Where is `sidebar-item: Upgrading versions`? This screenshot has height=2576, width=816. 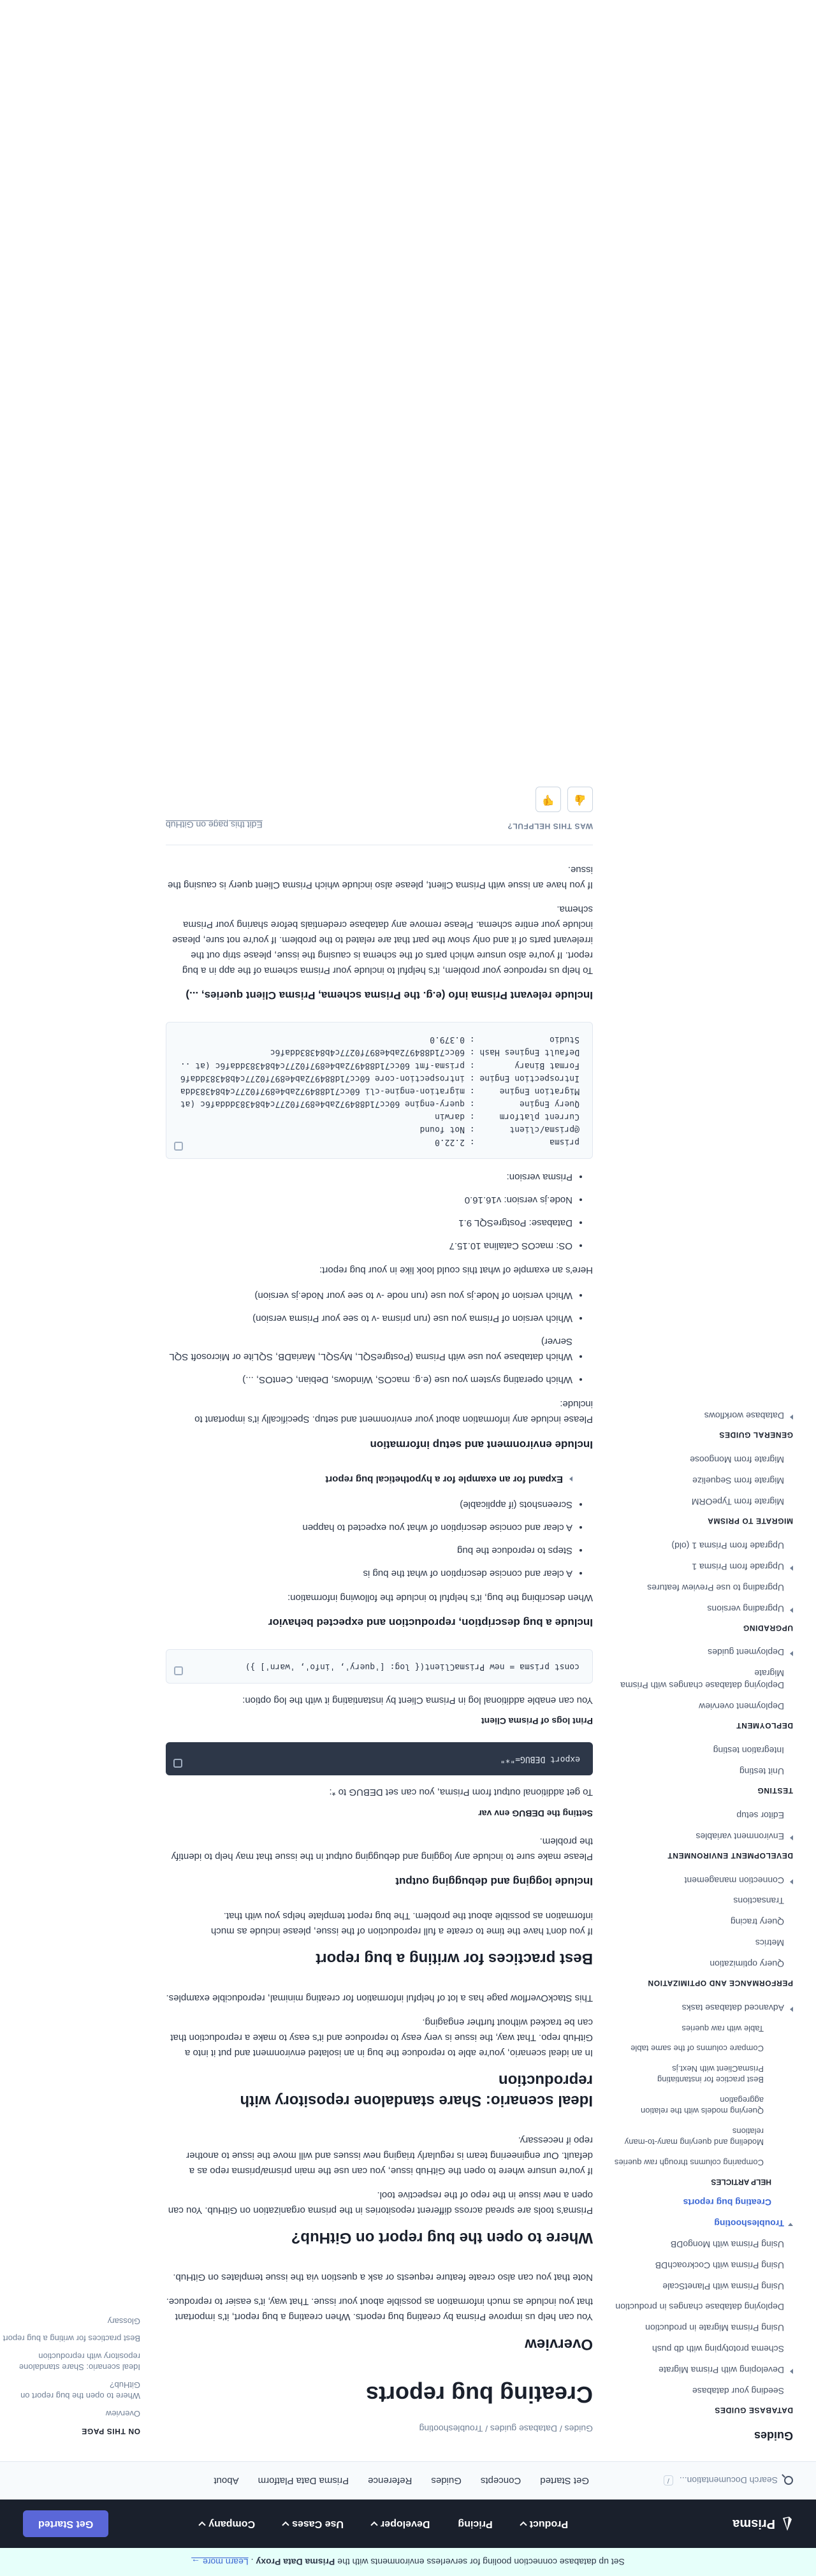 sidebar-item: Upgrading versions is located at coordinates (702, 1609).